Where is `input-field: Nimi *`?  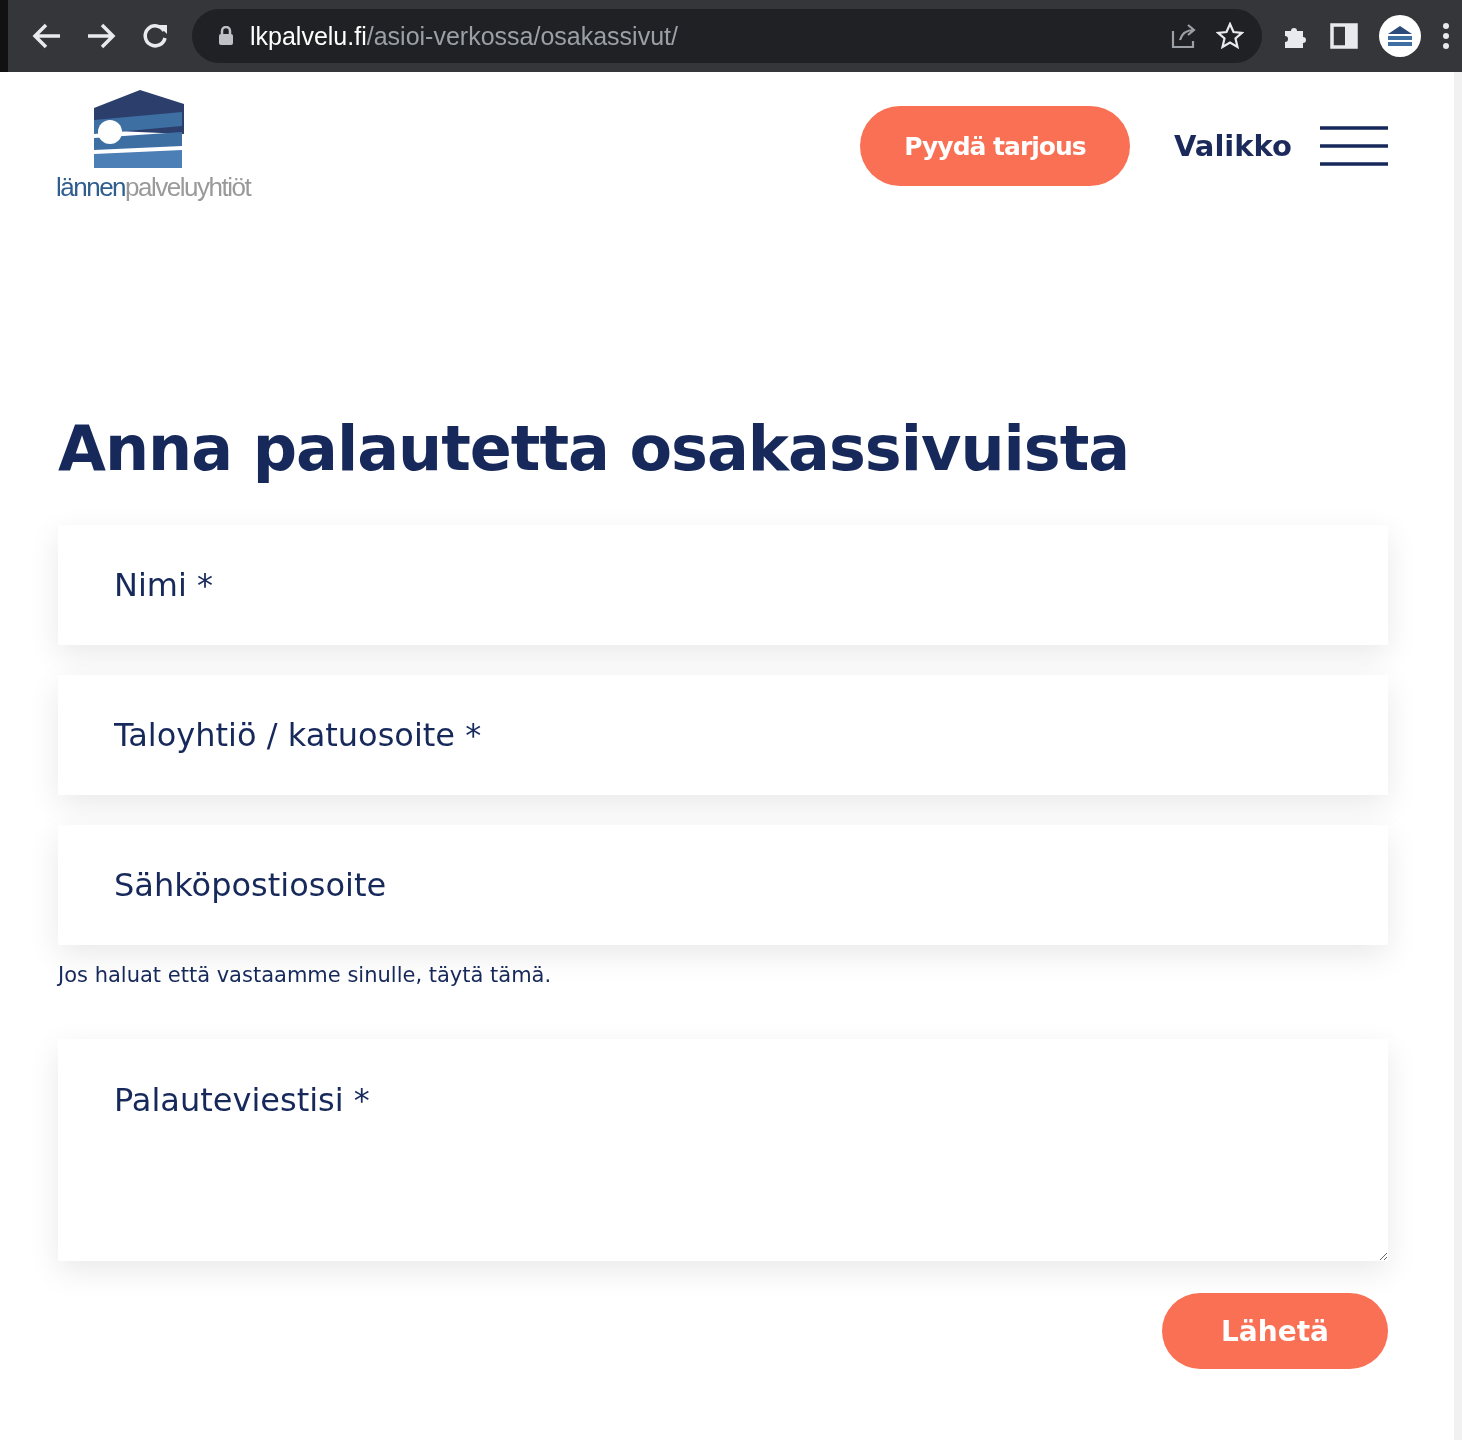
input-field: Nimi * is located at coordinates (723, 585).